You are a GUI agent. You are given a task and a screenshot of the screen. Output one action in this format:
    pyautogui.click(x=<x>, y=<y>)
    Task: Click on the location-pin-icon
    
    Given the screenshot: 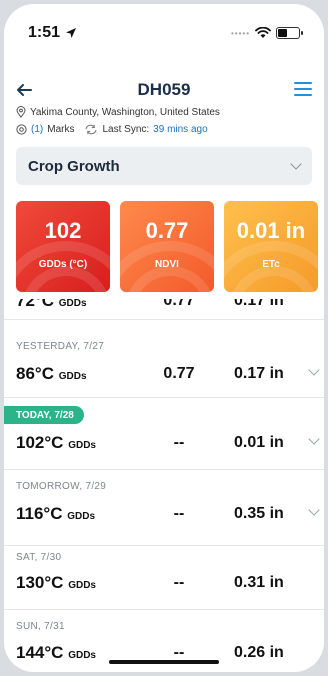 What is the action you would take?
    pyautogui.click(x=21, y=112)
    